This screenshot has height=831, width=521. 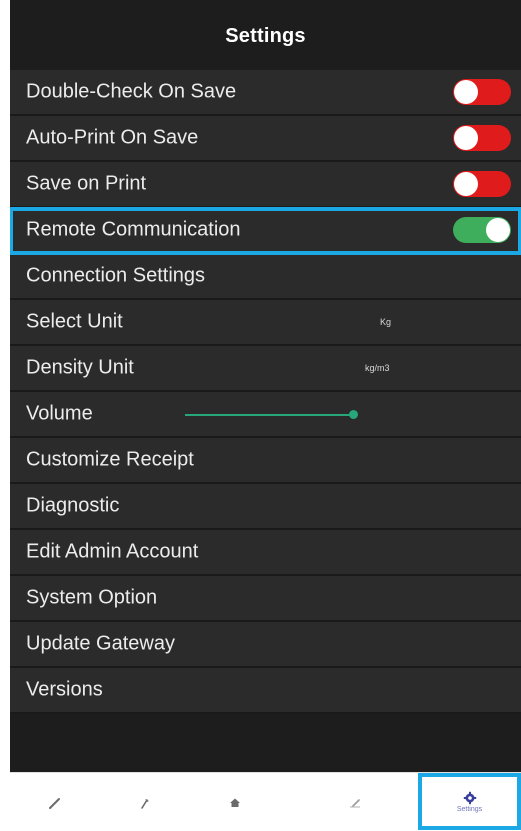 I want to click on edit-admin-account-label: Edit Admin Account, so click(x=112, y=551).